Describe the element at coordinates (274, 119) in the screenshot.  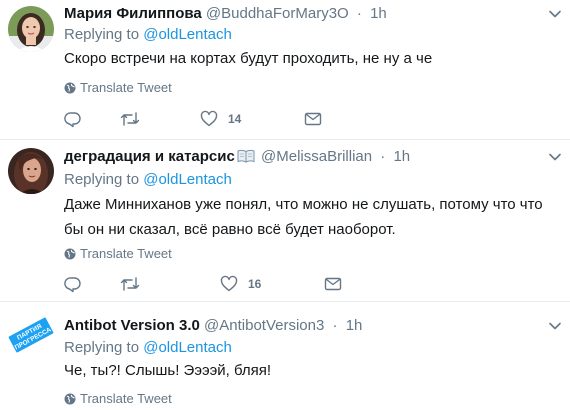
I see `tweet-actions: 14` at that location.